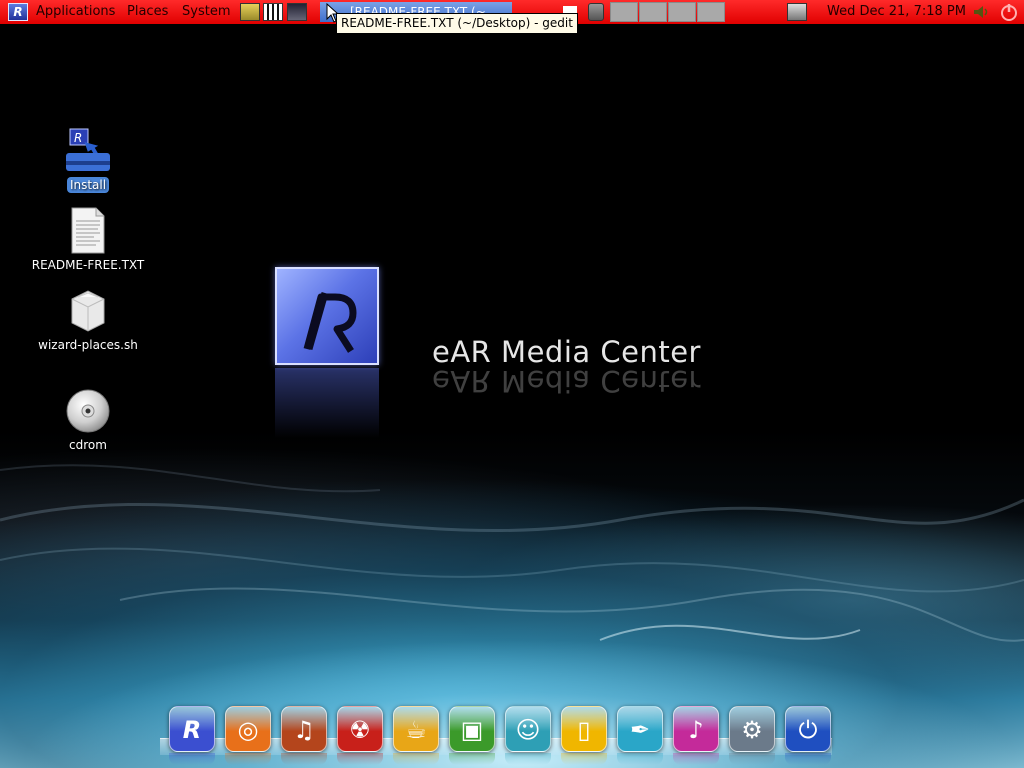  I want to click on desktop-icon-cdrom: cdrom, so click(88, 420).